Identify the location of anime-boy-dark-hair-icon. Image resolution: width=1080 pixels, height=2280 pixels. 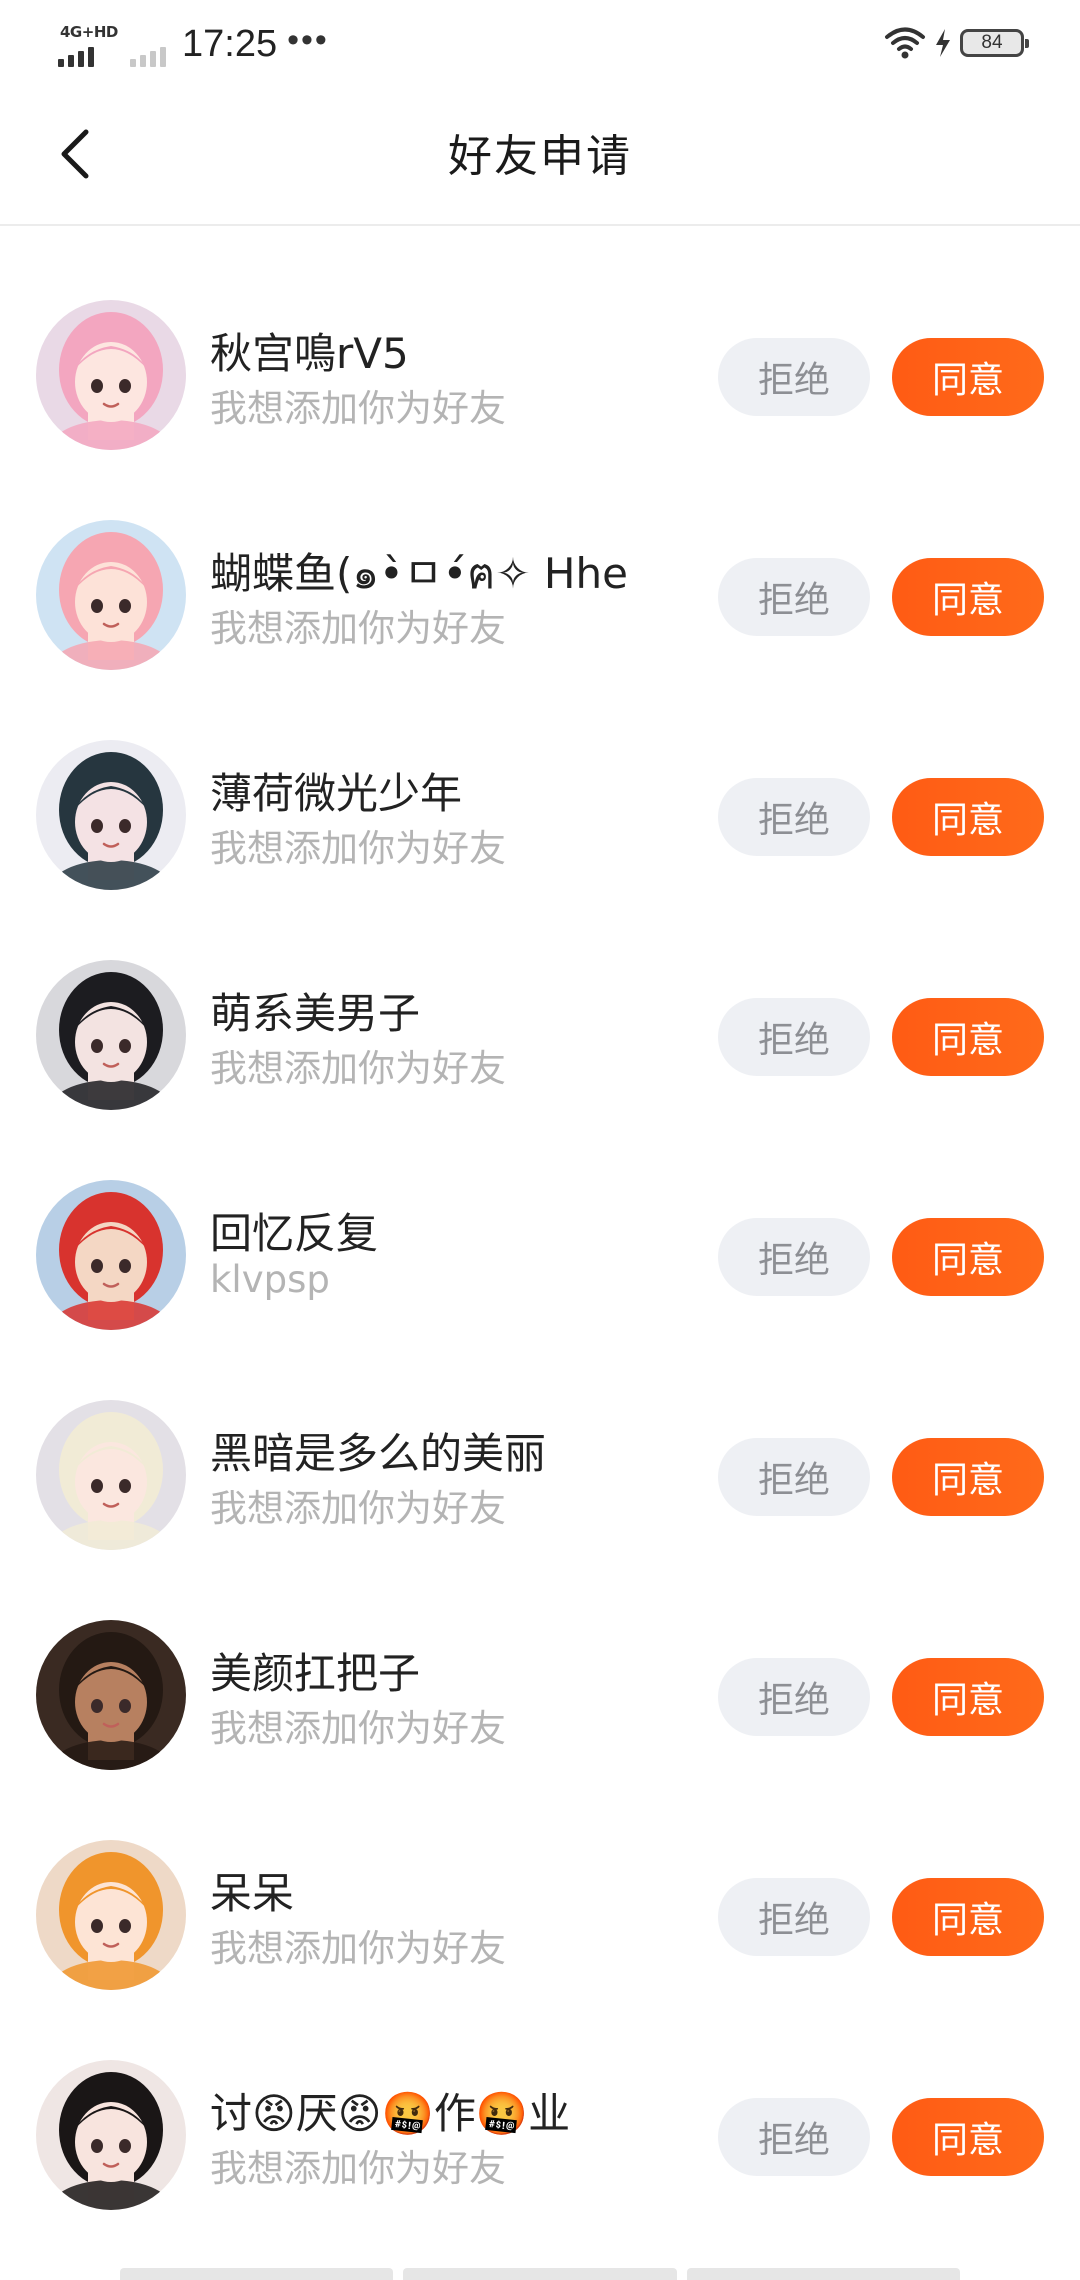
(111, 815).